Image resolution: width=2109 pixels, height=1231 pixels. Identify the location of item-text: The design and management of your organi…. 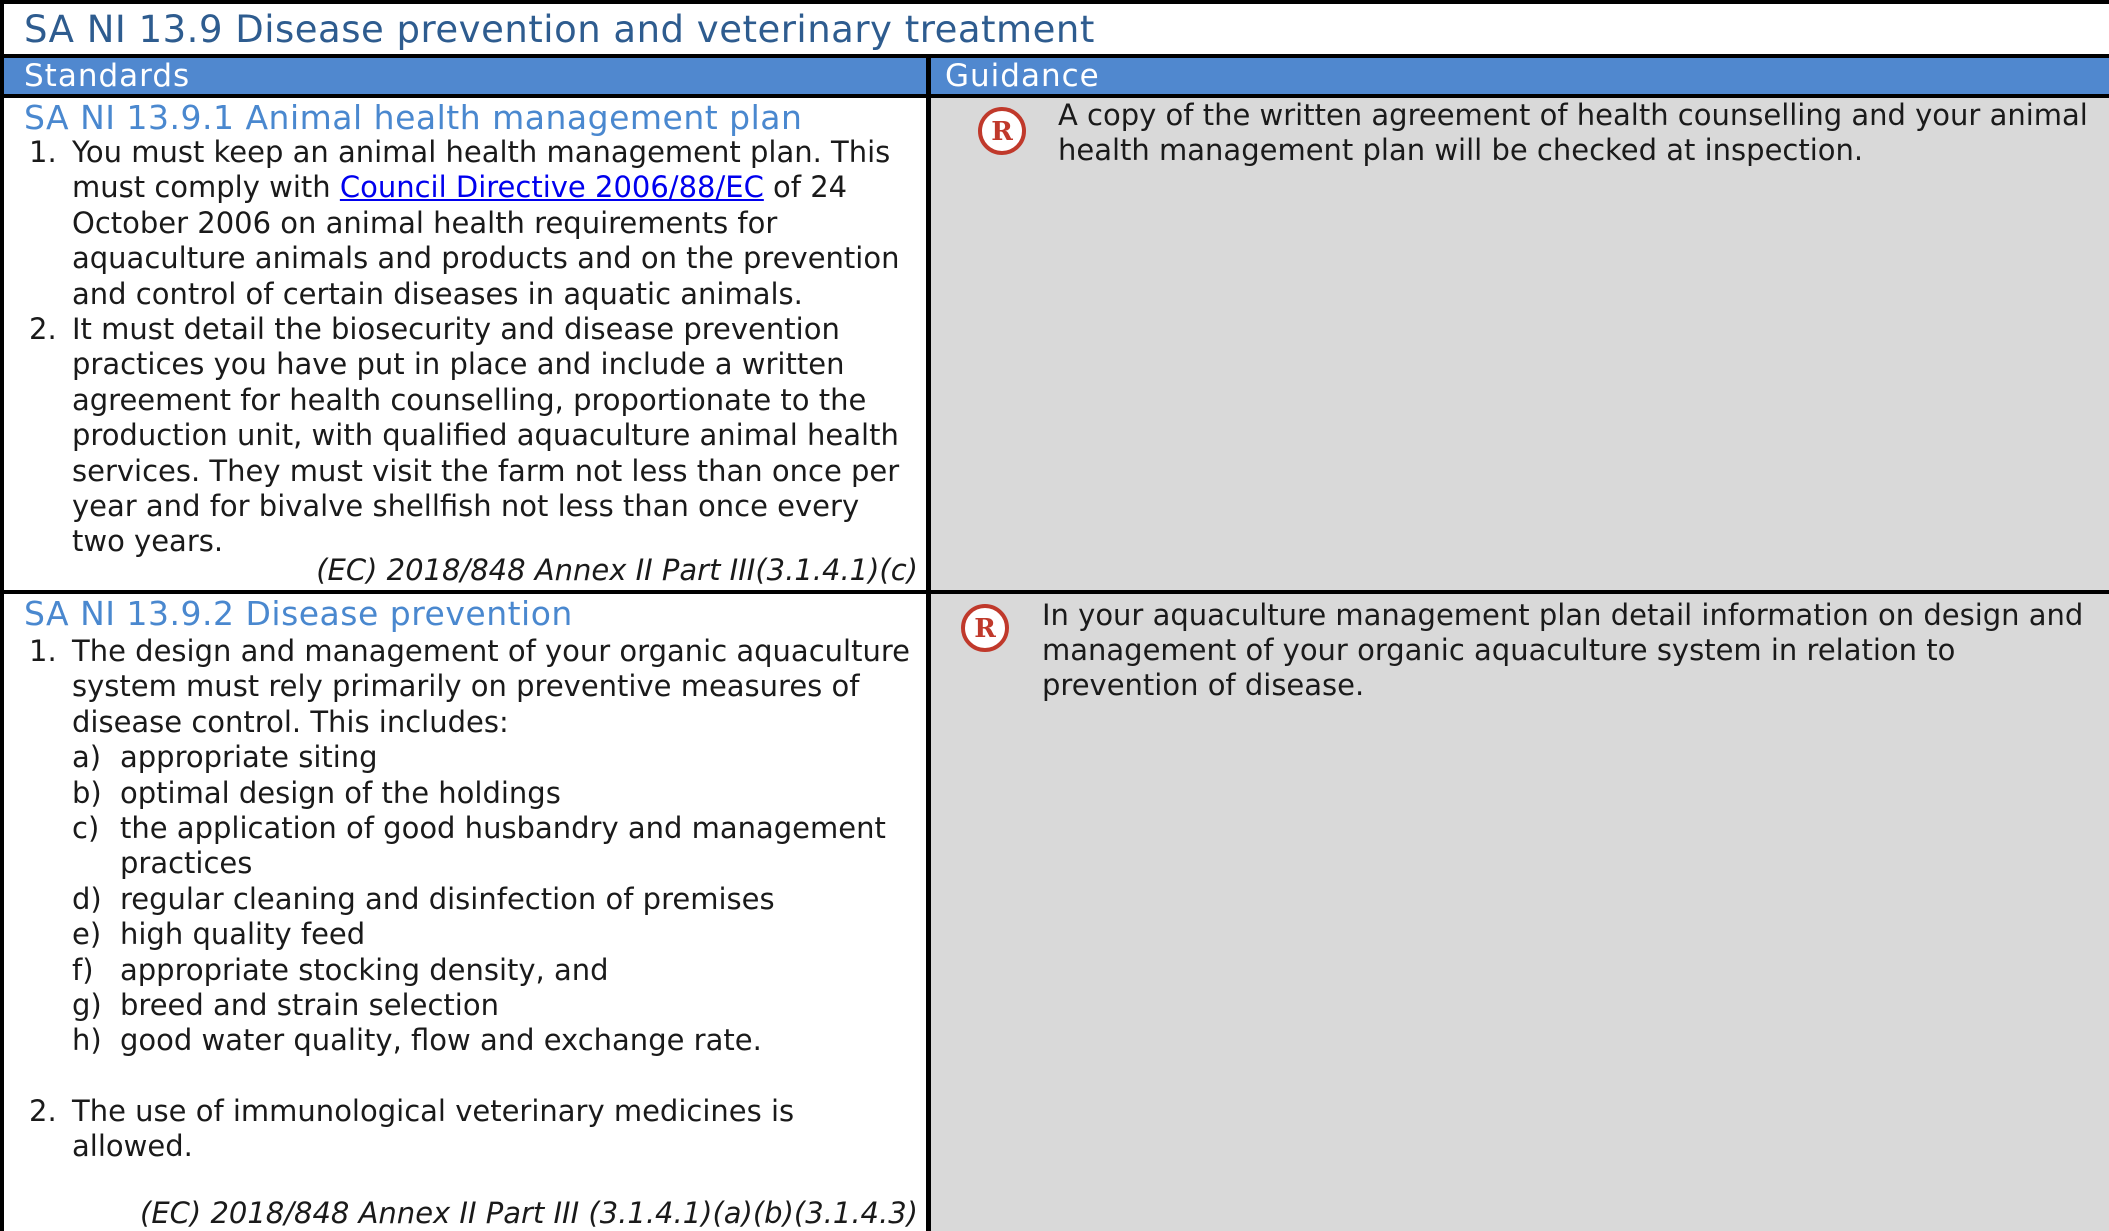
(491, 686).